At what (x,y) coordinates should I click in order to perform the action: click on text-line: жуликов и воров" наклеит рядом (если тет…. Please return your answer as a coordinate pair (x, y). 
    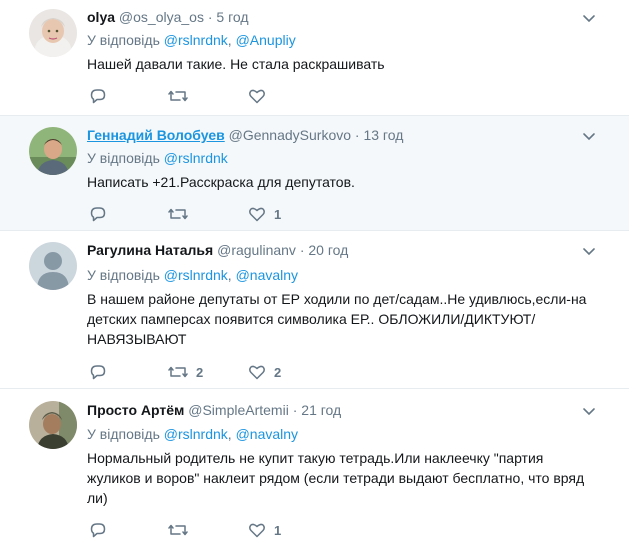
    Looking at the image, I should click on (336, 478).